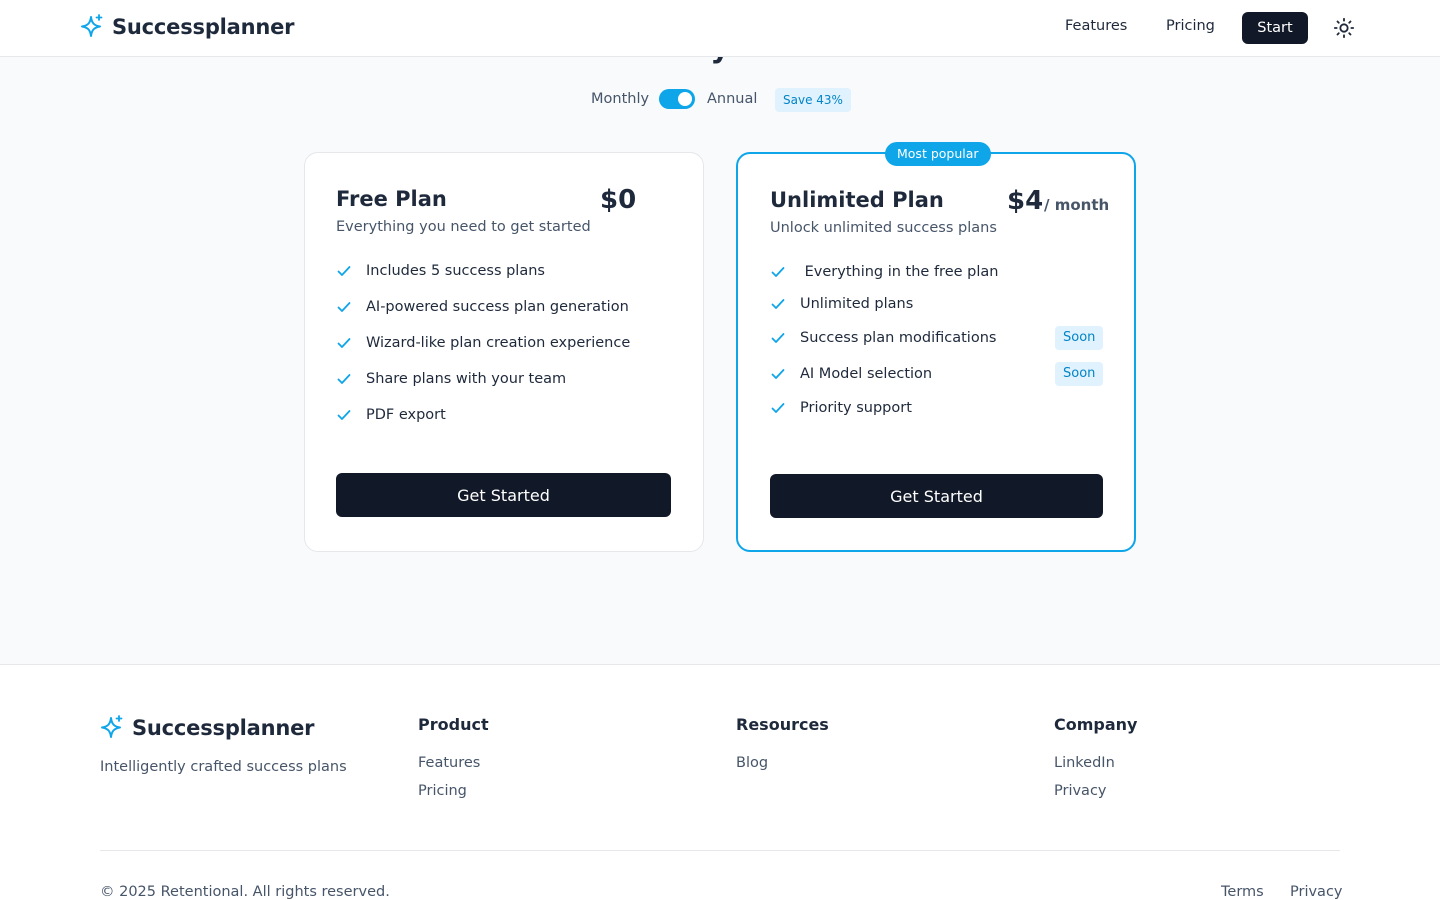 The height and width of the screenshot is (900, 1440). I want to click on feature-item: AI Model selection, so click(851, 374).